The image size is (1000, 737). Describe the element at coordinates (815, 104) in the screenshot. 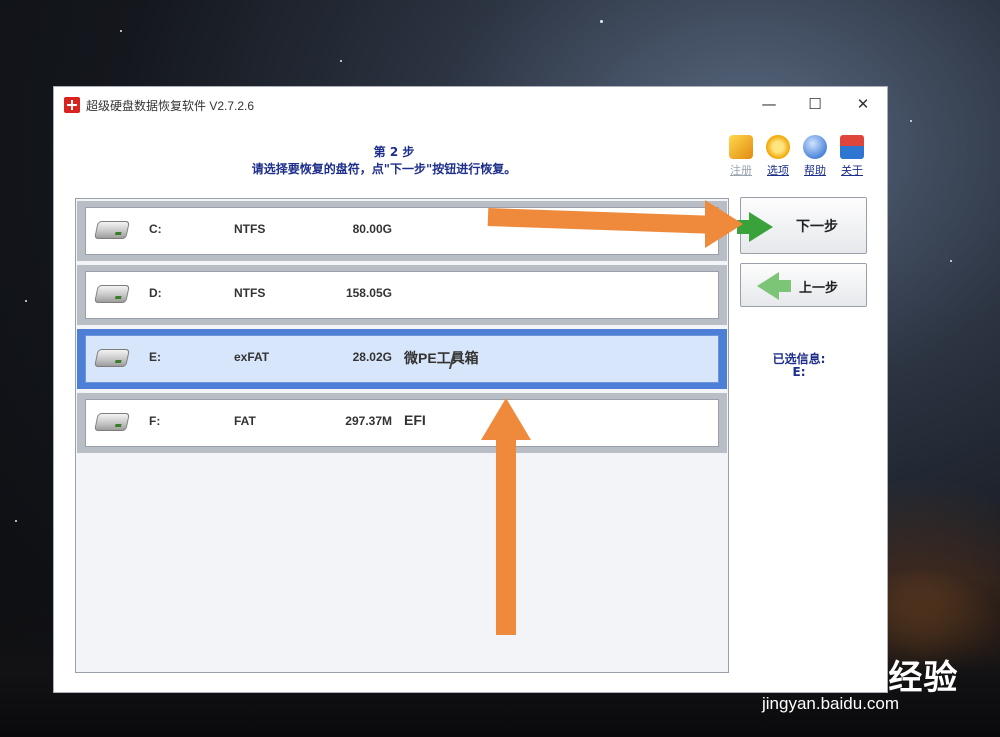

I see `maximize-button: ☐` at that location.